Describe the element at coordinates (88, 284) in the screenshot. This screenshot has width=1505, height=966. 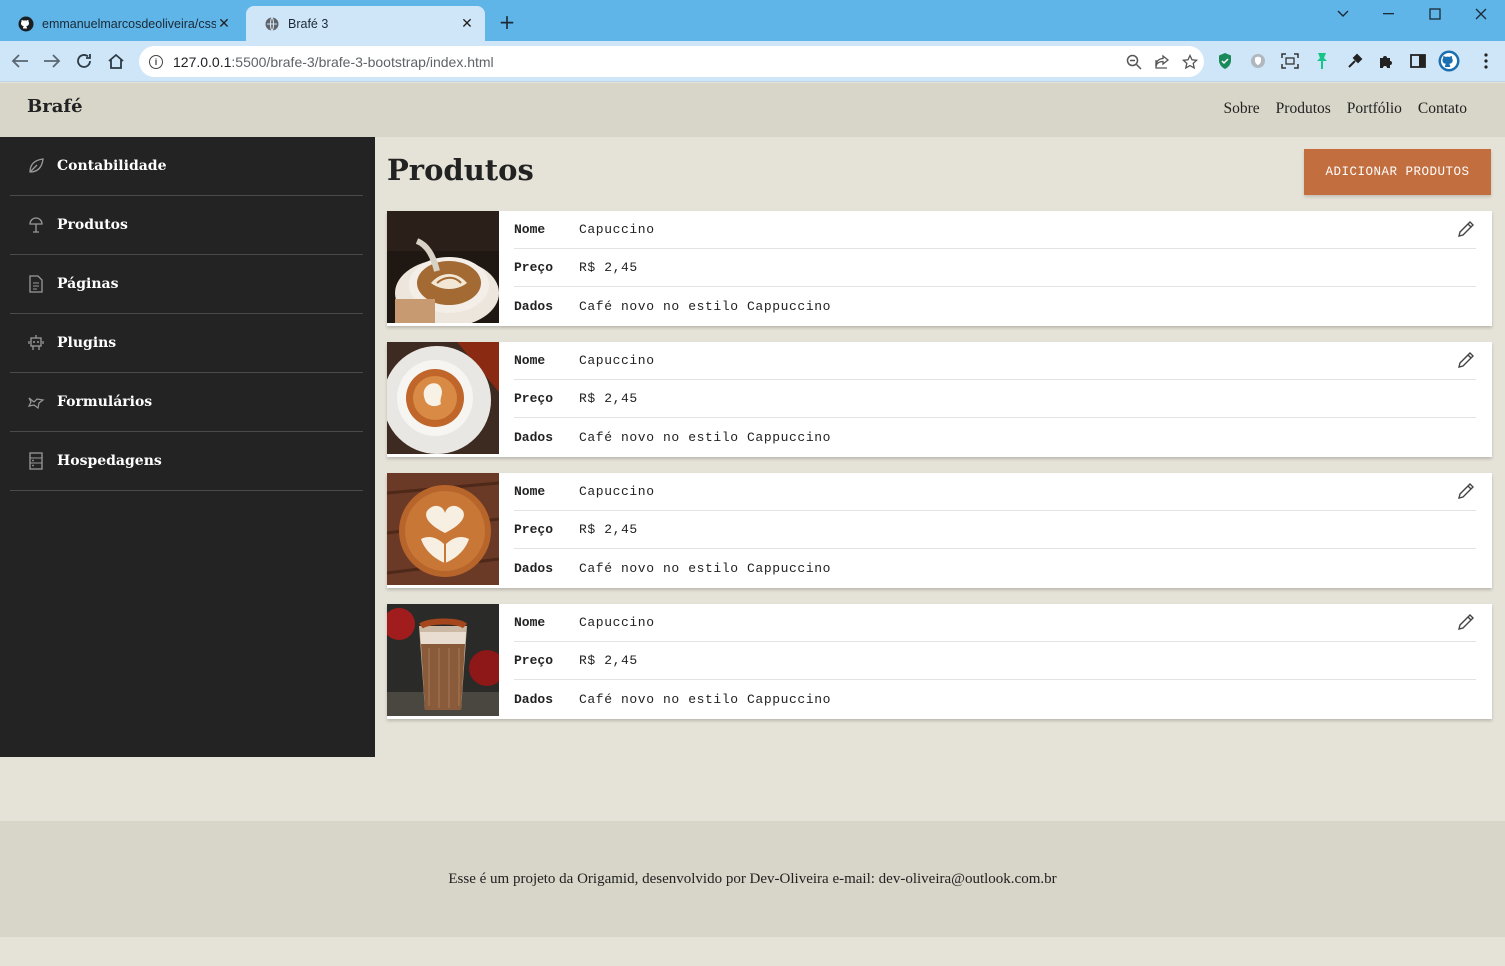
I see `sidebar-item-label: Páginas` at that location.